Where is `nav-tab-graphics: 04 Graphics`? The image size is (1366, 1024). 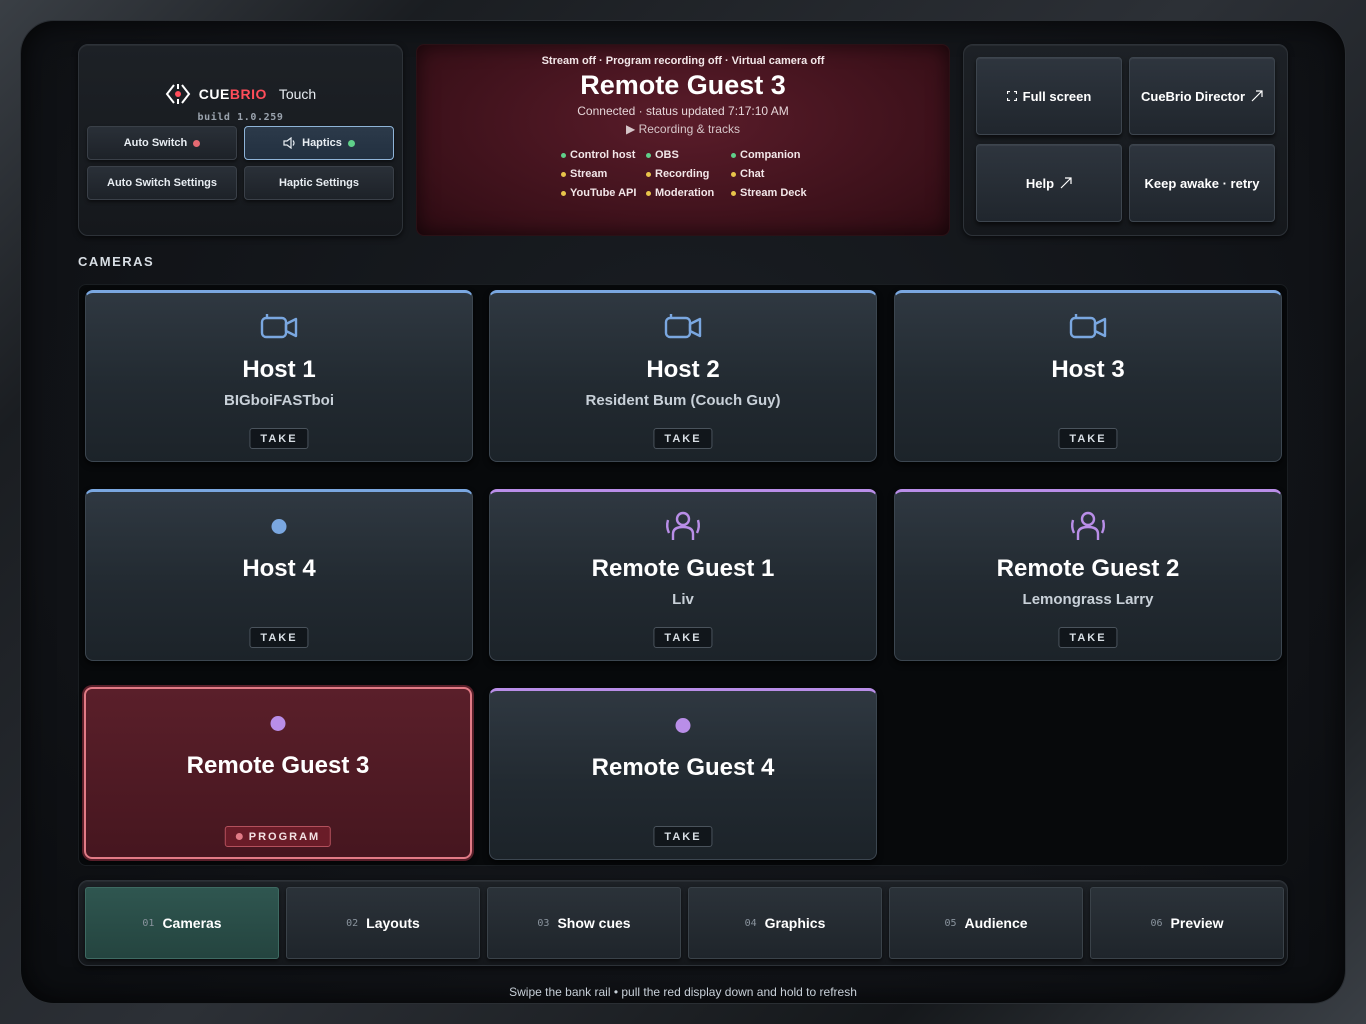
nav-tab-graphics: 04 Graphics is located at coordinates (785, 923).